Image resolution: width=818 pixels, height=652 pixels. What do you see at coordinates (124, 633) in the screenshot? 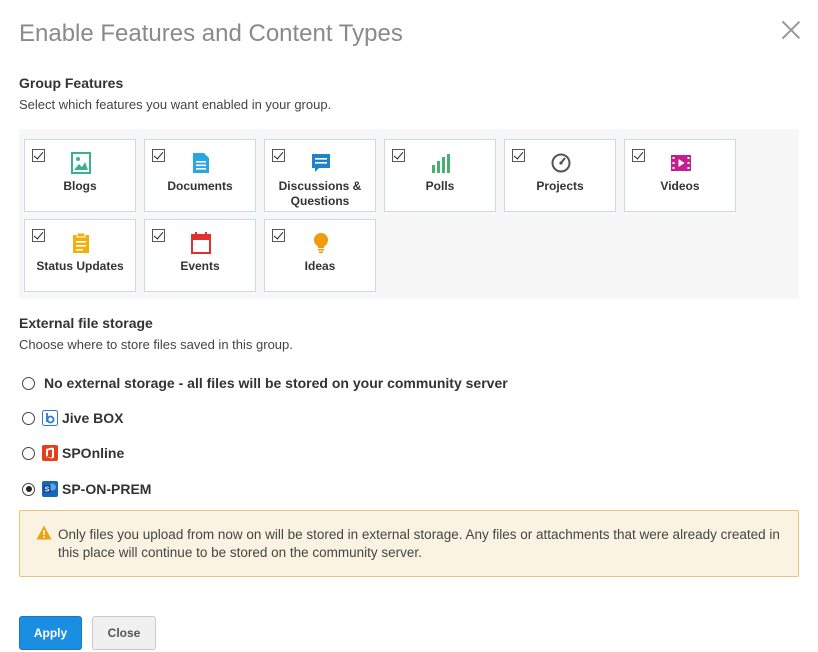
I see `close-button: Close` at bounding box center [124, 633].